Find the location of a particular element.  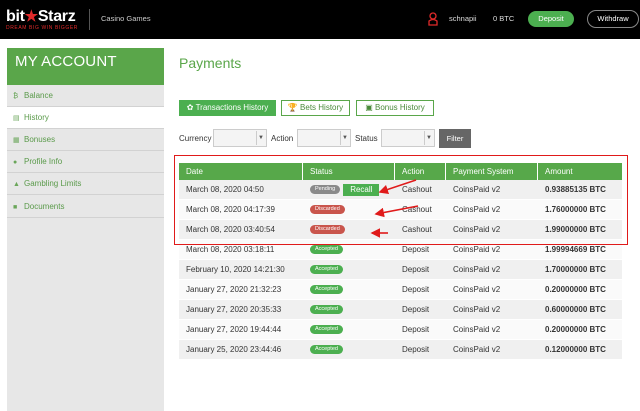

info-icon: ● is located at coordinates (15, 162).